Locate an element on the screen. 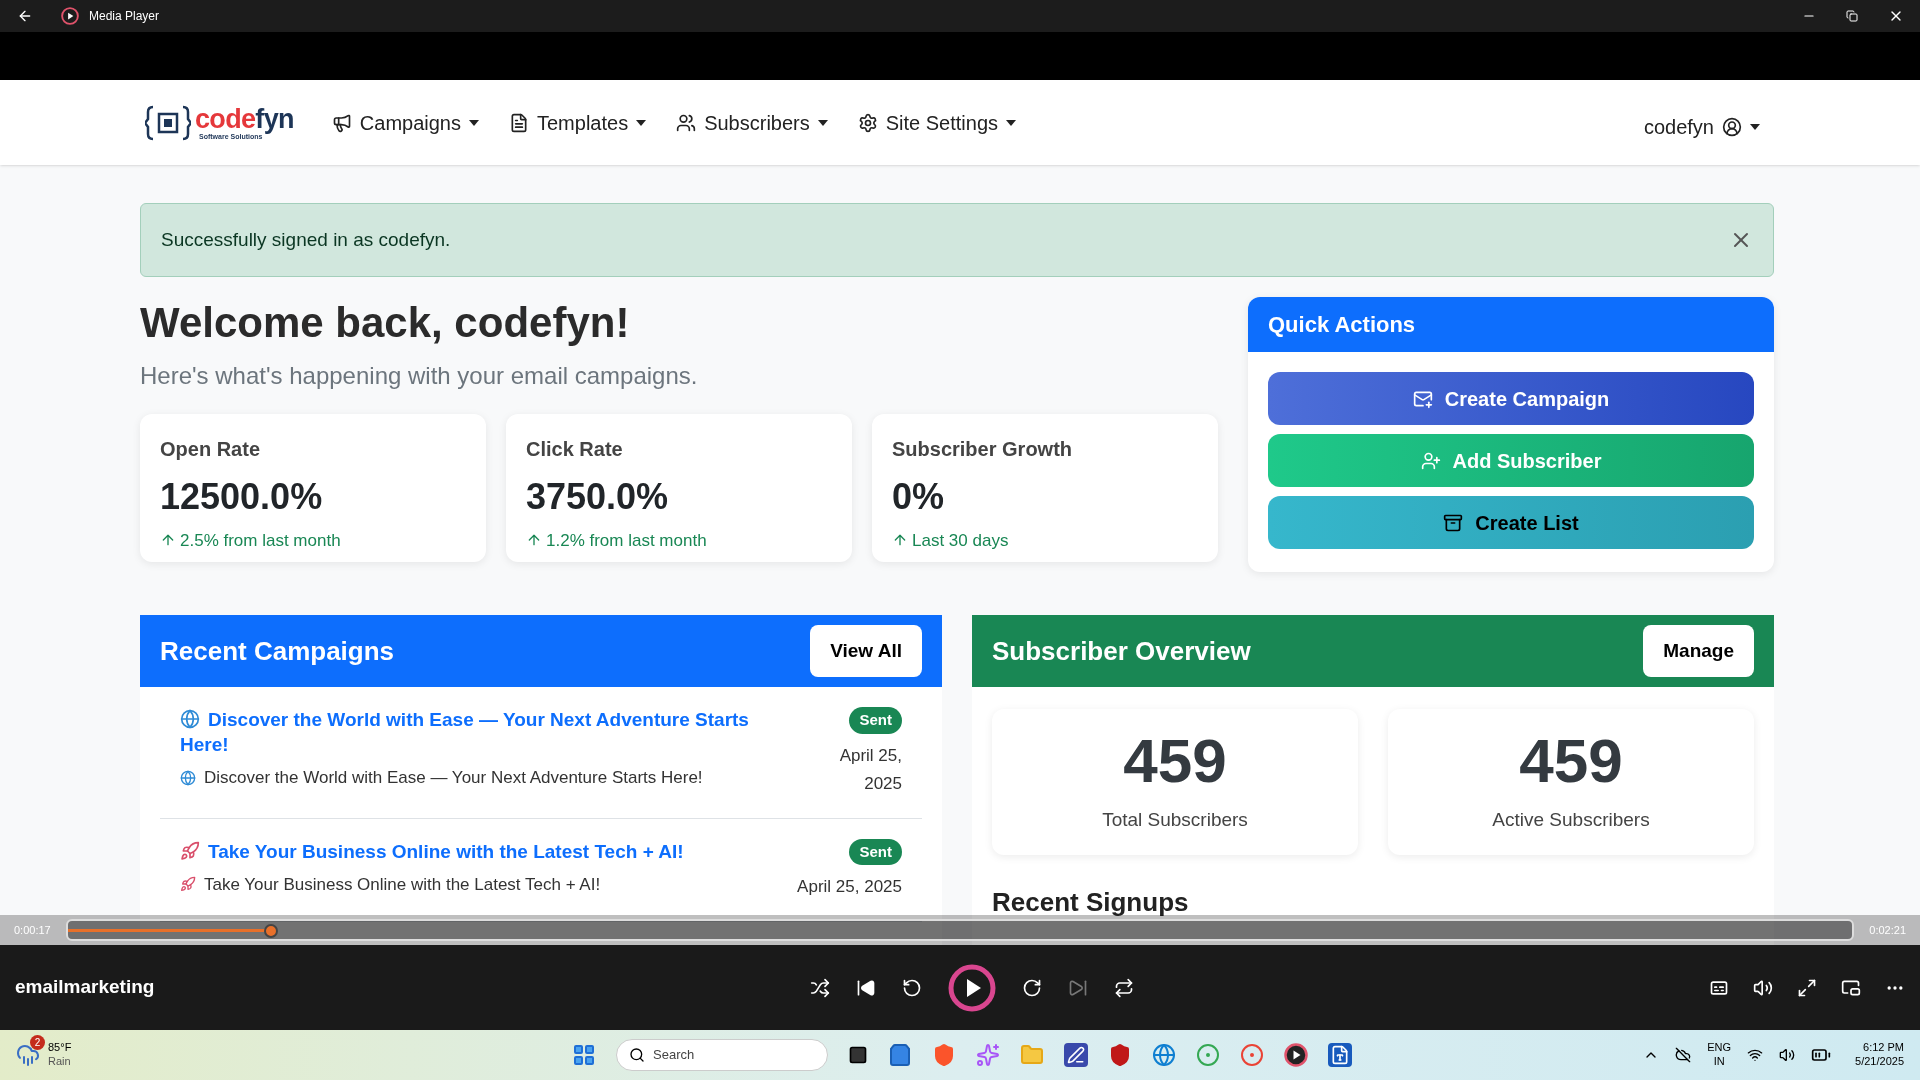 This screenshot has height=1080, width=1920. alert-message: Successfully signed in as codefyn. is located at coordinates (306, 239).